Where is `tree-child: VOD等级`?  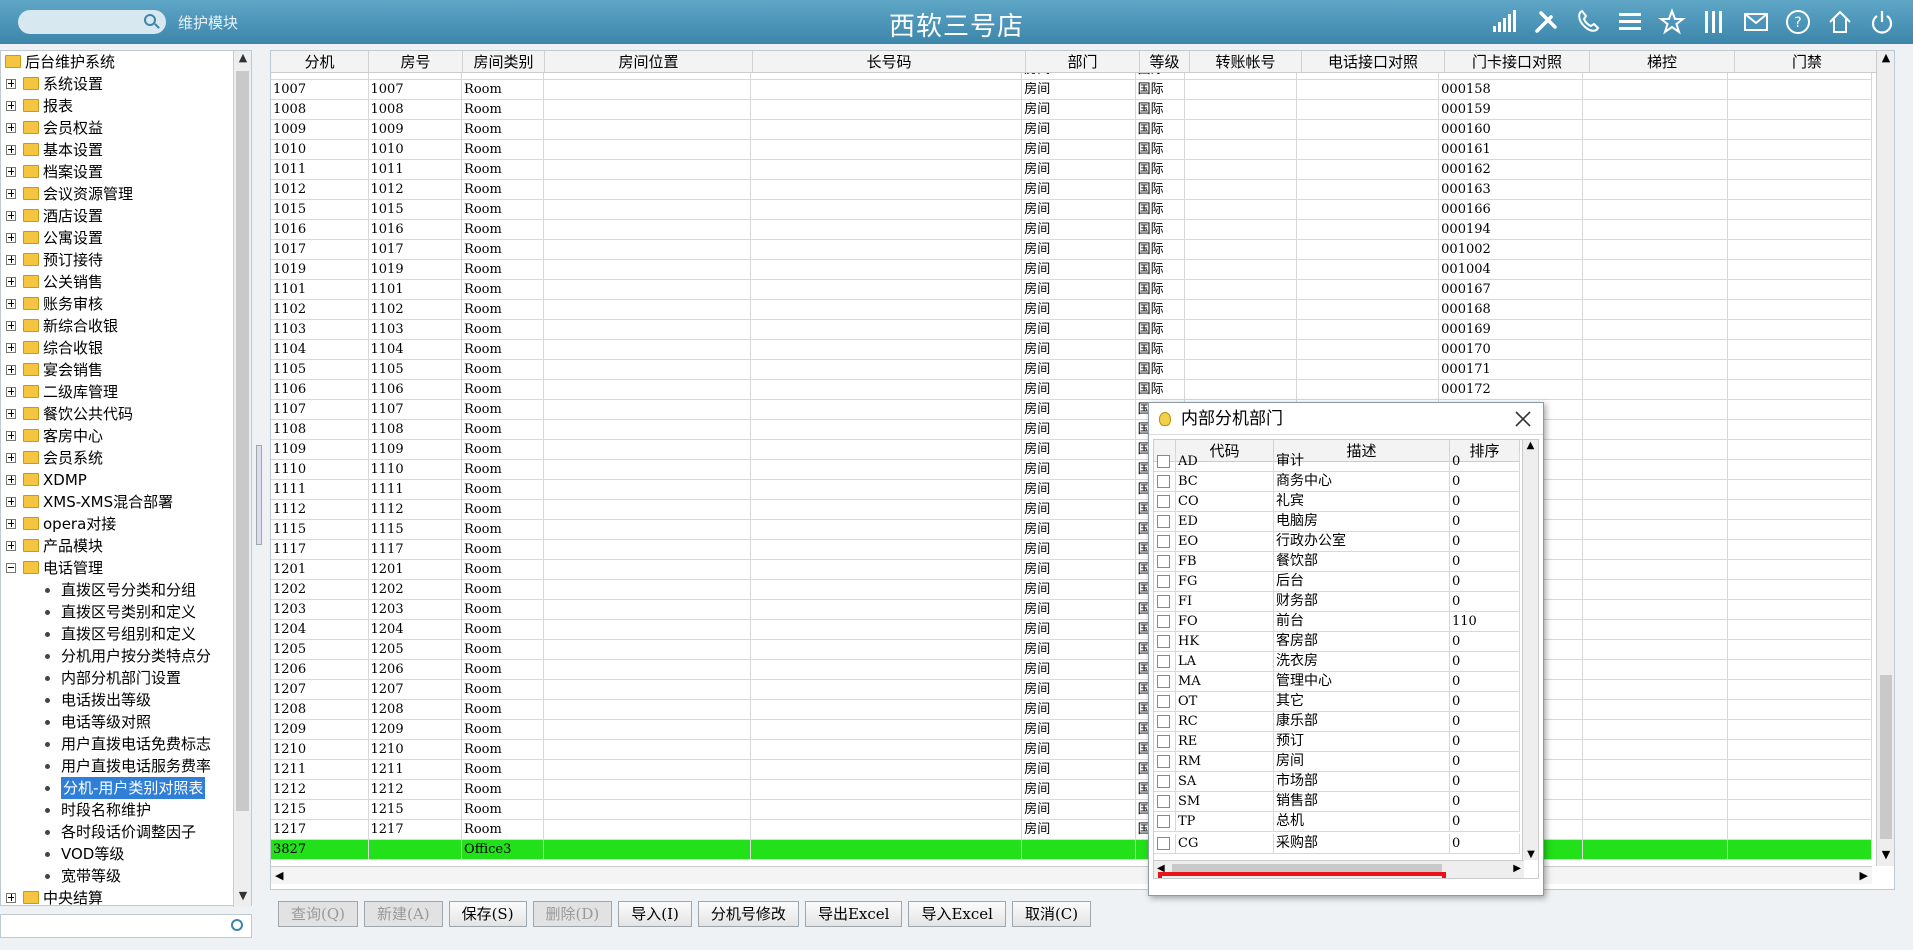 tree-child: VOD等级 is located at coordinates (117, 854).